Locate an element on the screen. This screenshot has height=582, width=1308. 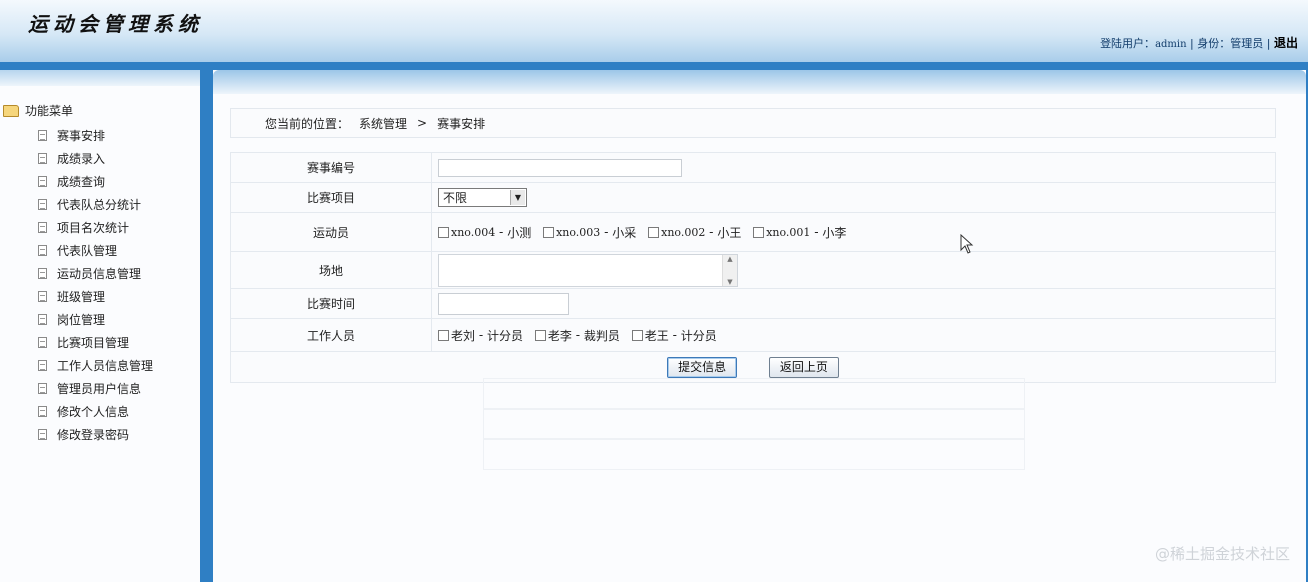
sidebar-item-class-management: 班级管理 is located at coordinates (95, 296).